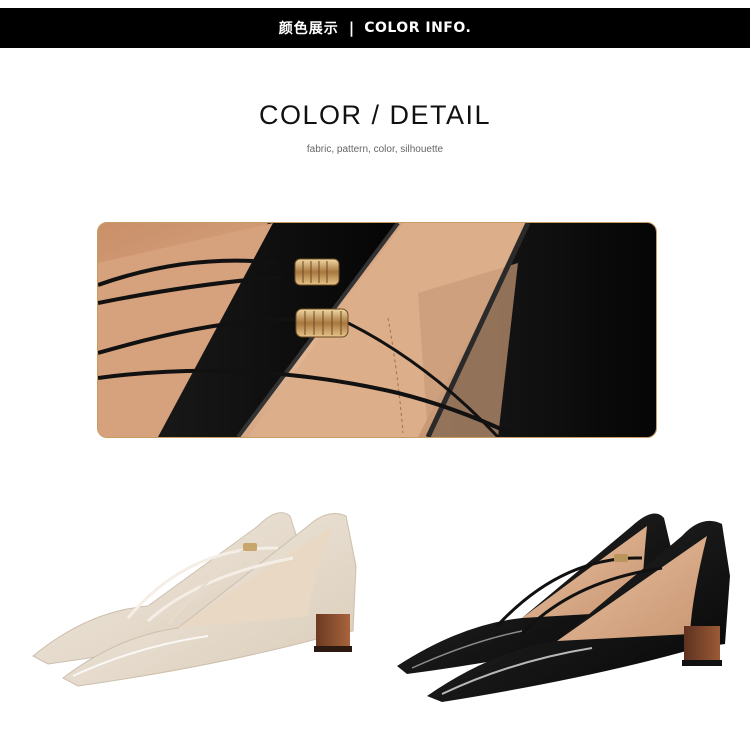 Image resolution: width=750 pixels, height=750 pixels. Describe the element at coordinates (375, 149) in the screenshot. I see `section-subtitle: fabric, pattern, color, silhouette` at that location.